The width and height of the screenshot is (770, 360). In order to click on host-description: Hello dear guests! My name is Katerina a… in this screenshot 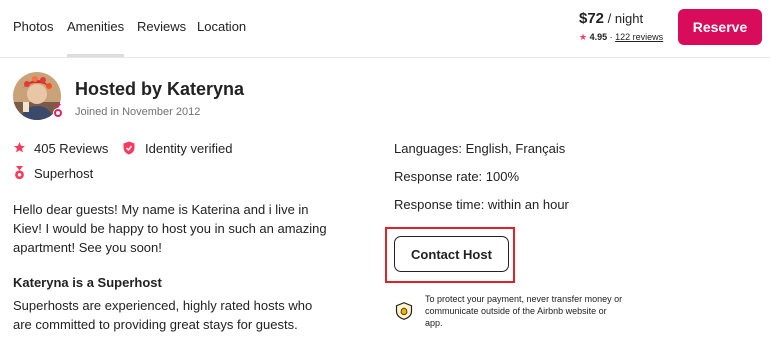, I will do `click(170, 228)`.